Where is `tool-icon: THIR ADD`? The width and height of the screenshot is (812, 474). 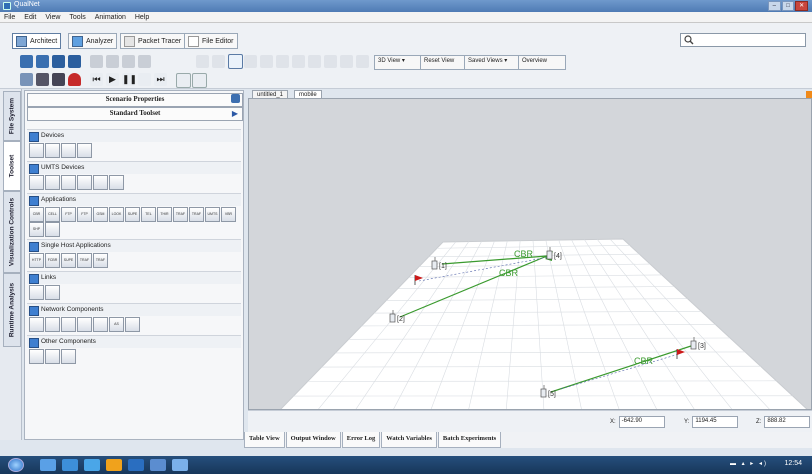 tool-icon: THIR ADD is located at coordinates (164, 214).